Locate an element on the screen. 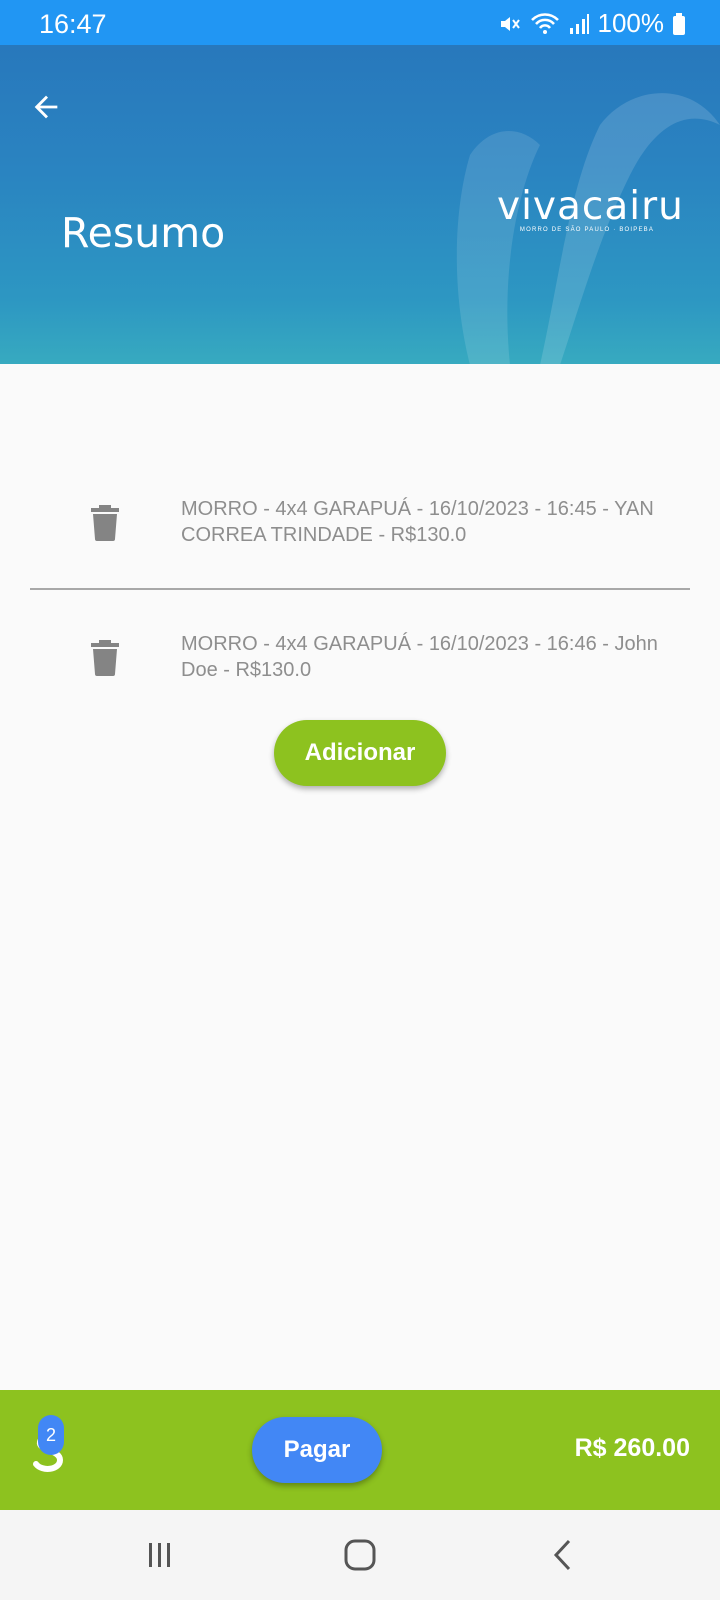 This screenshot has width=720, height=1600. recent-apps-button is located at coordinates (160, 1555).